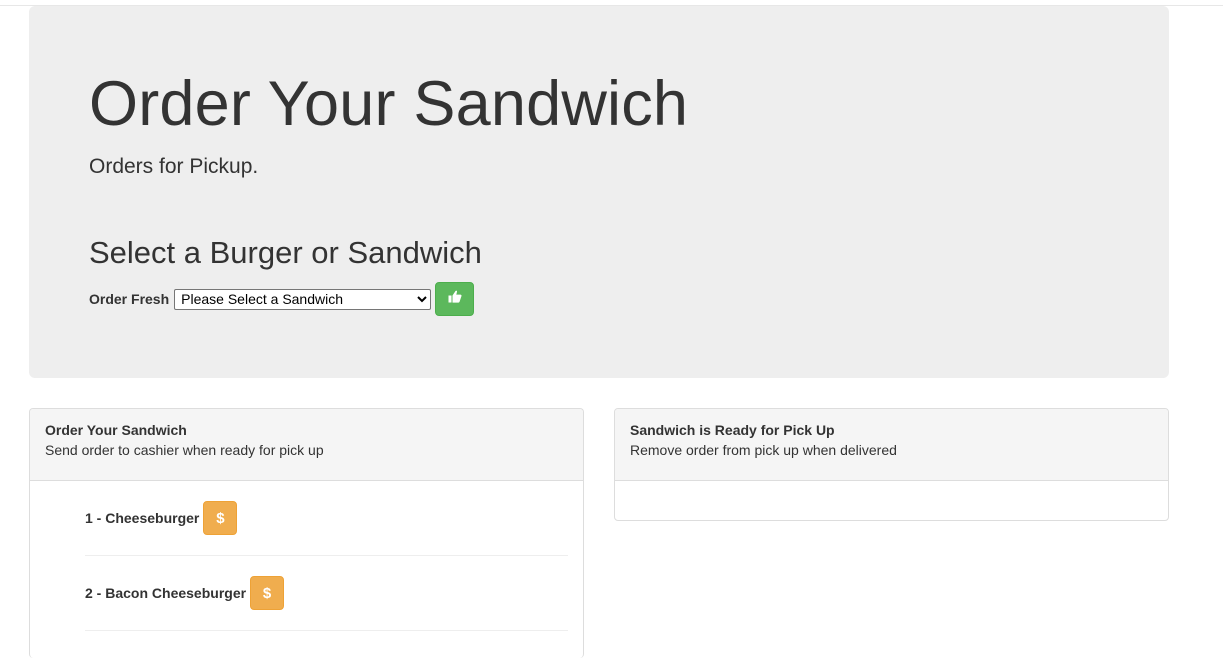  I want to click on thumbs-up-icon, so click(455, 299).